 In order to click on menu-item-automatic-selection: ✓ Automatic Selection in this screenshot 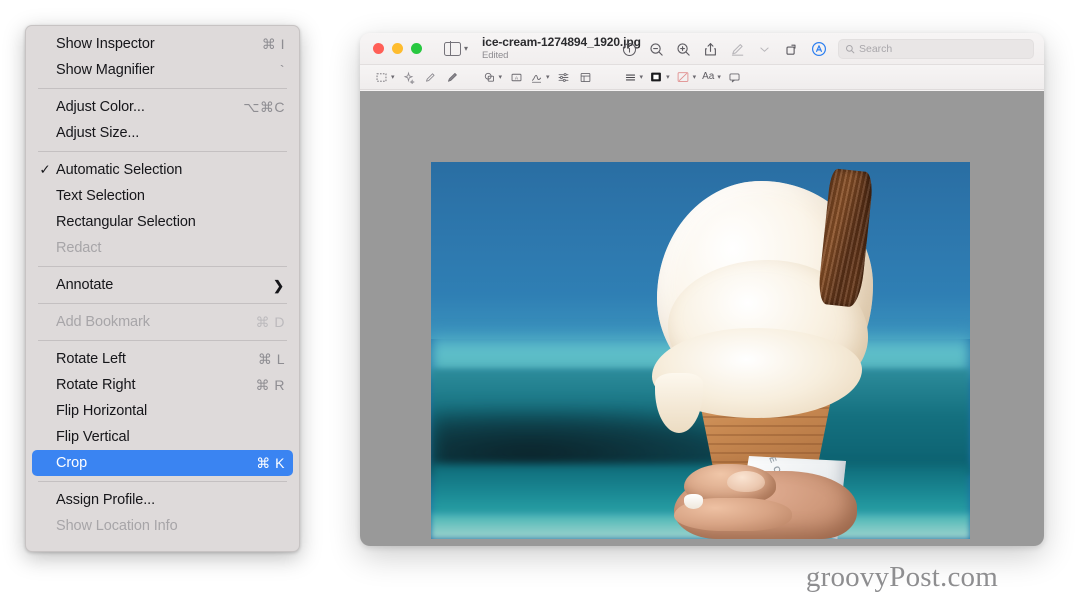, I will do `click(162, 170)`.